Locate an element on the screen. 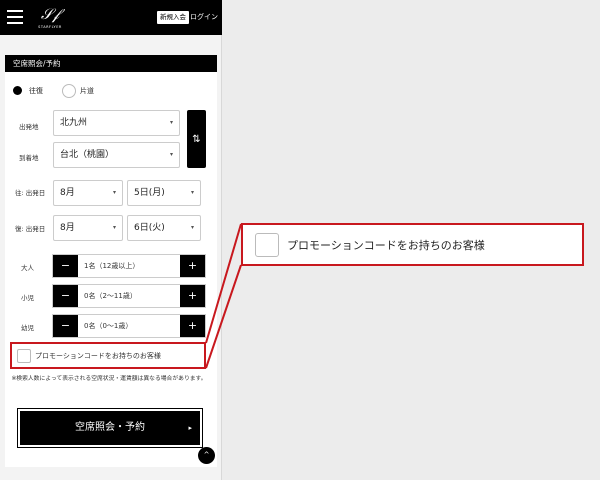 The width and height of the screenshot is (600, 480). promo-code-checkbox-row: プロモーションコードをお持ちのお客様 is located at coordinates (108, 355).